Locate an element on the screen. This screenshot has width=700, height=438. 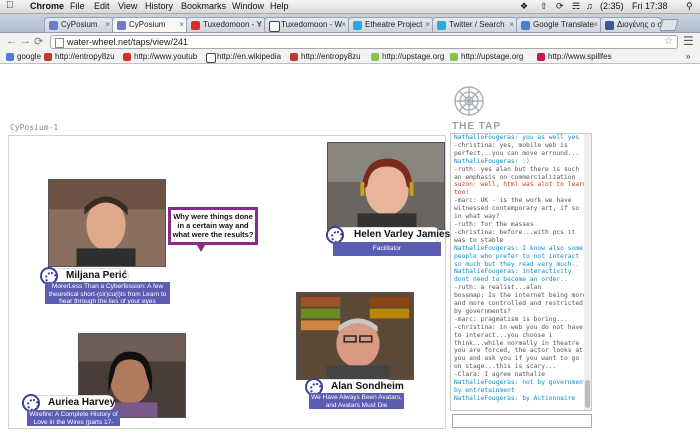
webcam-image is located at coordinates (355, 336).